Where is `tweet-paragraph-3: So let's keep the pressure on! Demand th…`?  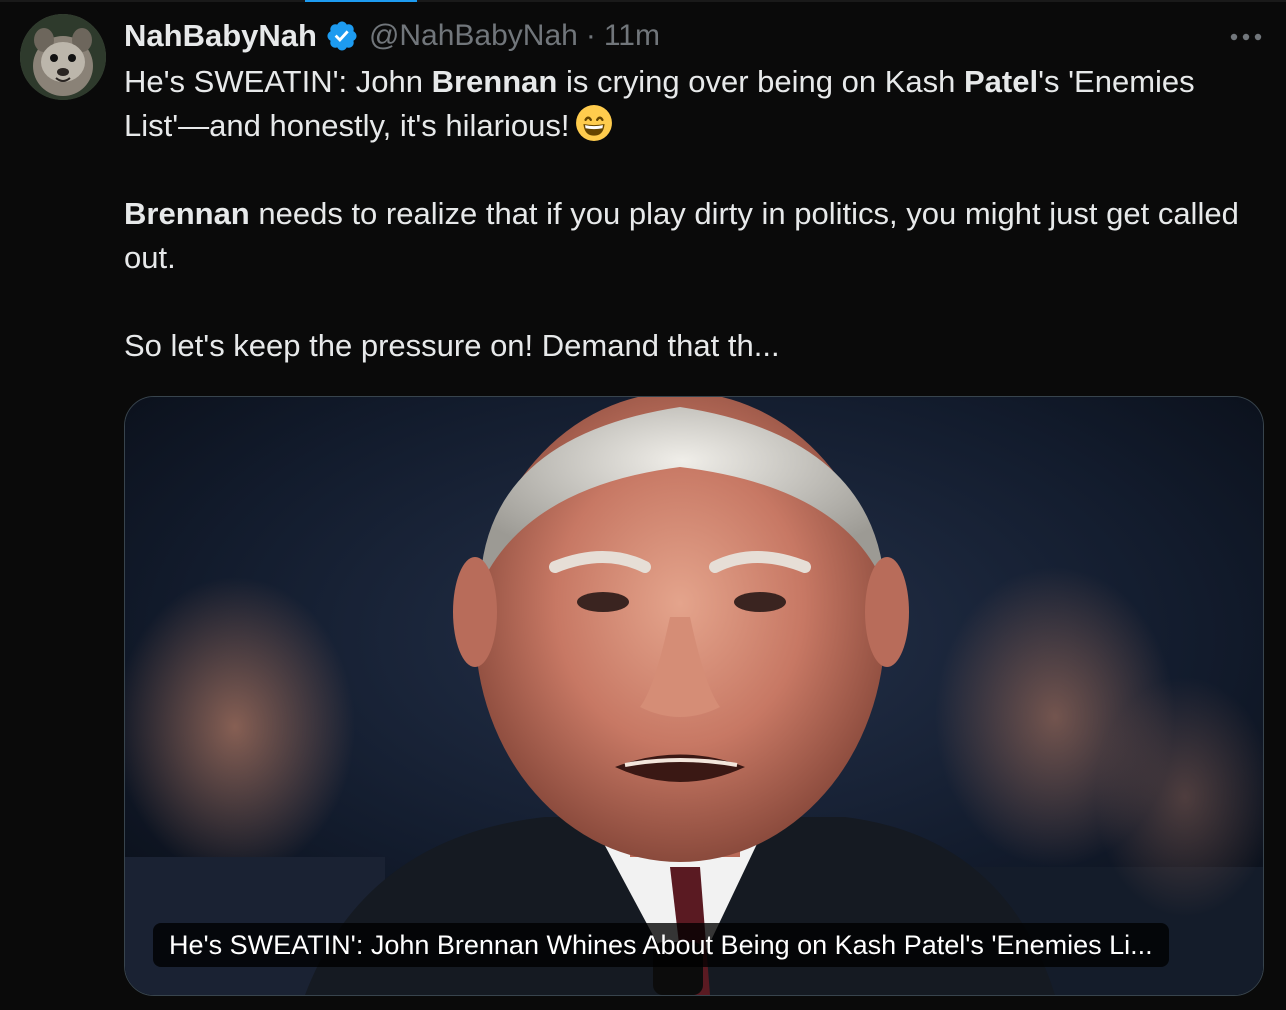 tweet-paragraph-3: So let's keep the pressure on! Demand th… is located at coordinates (452, 345).